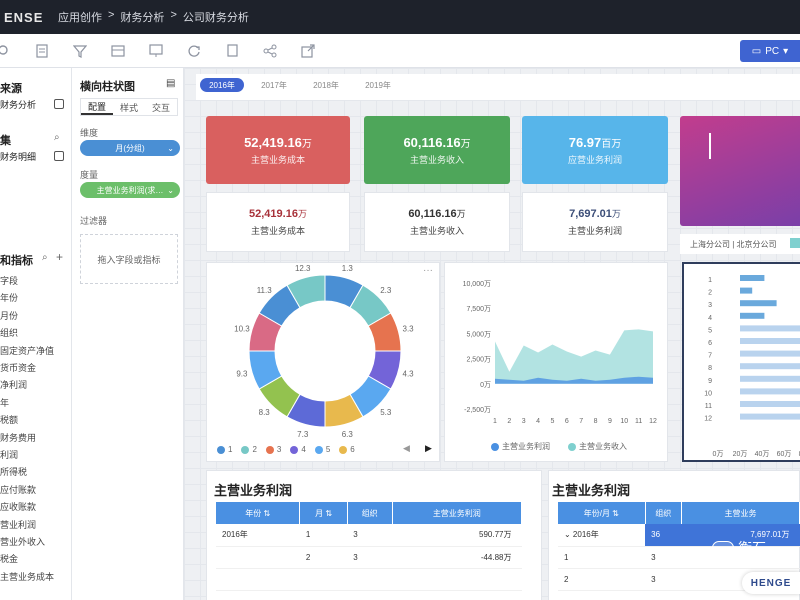 This screenshot has height=600, width=800. Describe the element at coordinates (80, 17) in the screenshot. I see `breadcrumb-item-app: 应用创作` at that location.